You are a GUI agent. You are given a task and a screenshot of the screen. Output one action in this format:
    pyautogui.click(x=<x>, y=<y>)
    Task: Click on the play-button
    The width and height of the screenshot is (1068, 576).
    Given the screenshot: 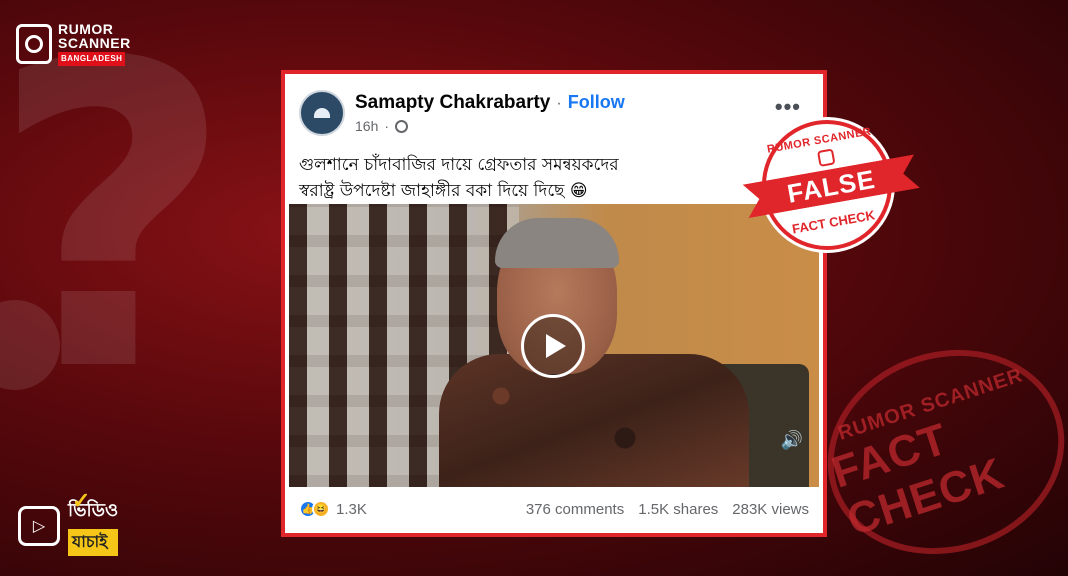 What is the action you would take?
    pyautogui.click(x=553, y=346)
    